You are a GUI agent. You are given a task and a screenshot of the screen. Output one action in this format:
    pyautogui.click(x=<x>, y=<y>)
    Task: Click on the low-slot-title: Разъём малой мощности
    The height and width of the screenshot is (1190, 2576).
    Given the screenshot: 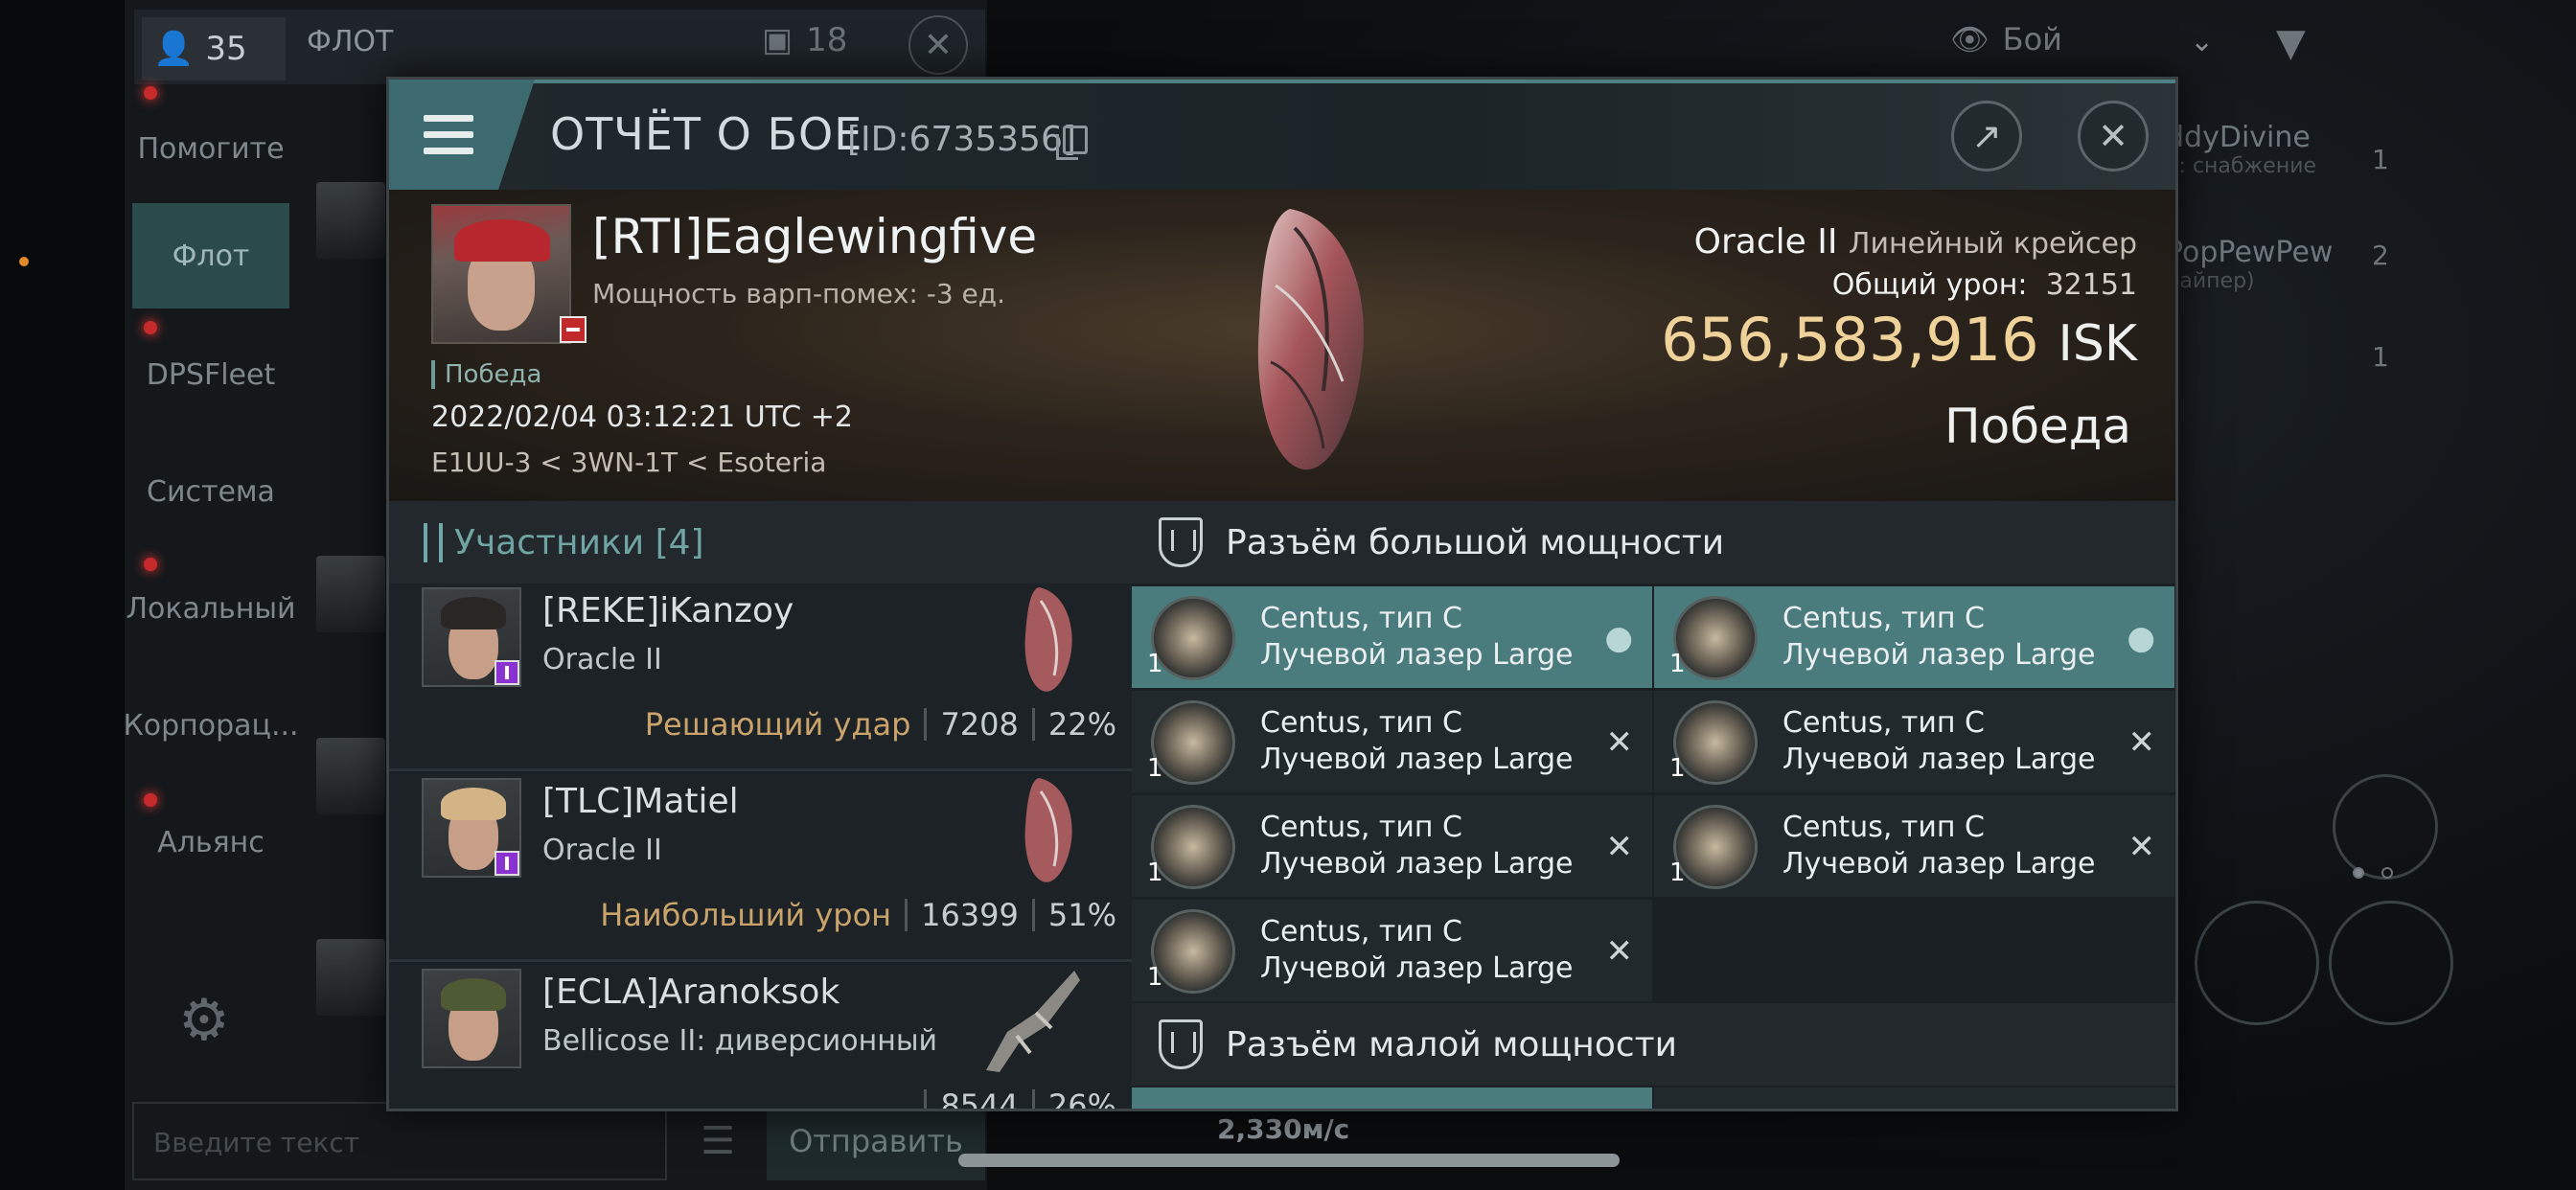 What is the action you would take?
    pyautogui.click(x=1452, y=1044)
    